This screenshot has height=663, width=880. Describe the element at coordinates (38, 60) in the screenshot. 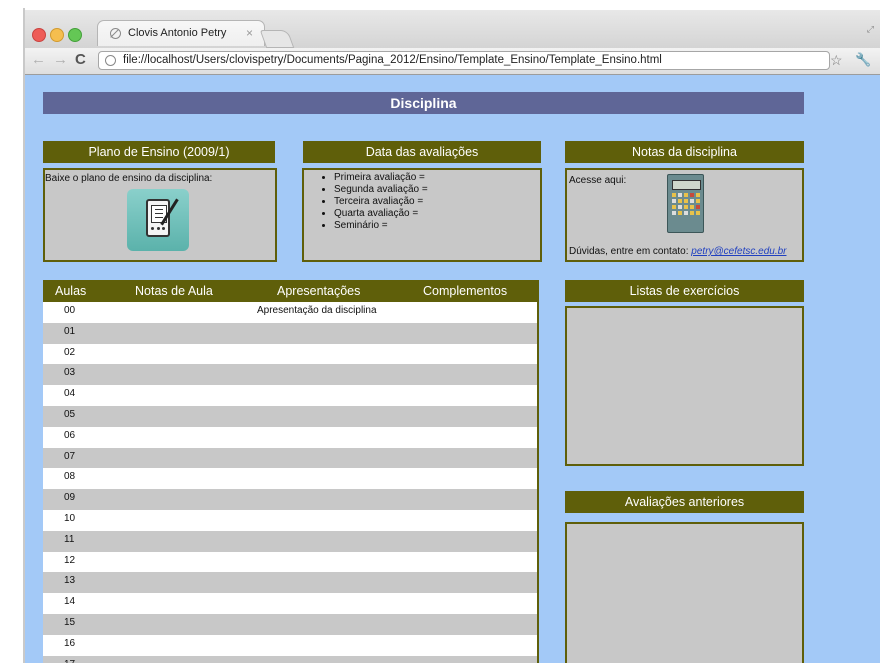

I see `back-button: ←` at that location.